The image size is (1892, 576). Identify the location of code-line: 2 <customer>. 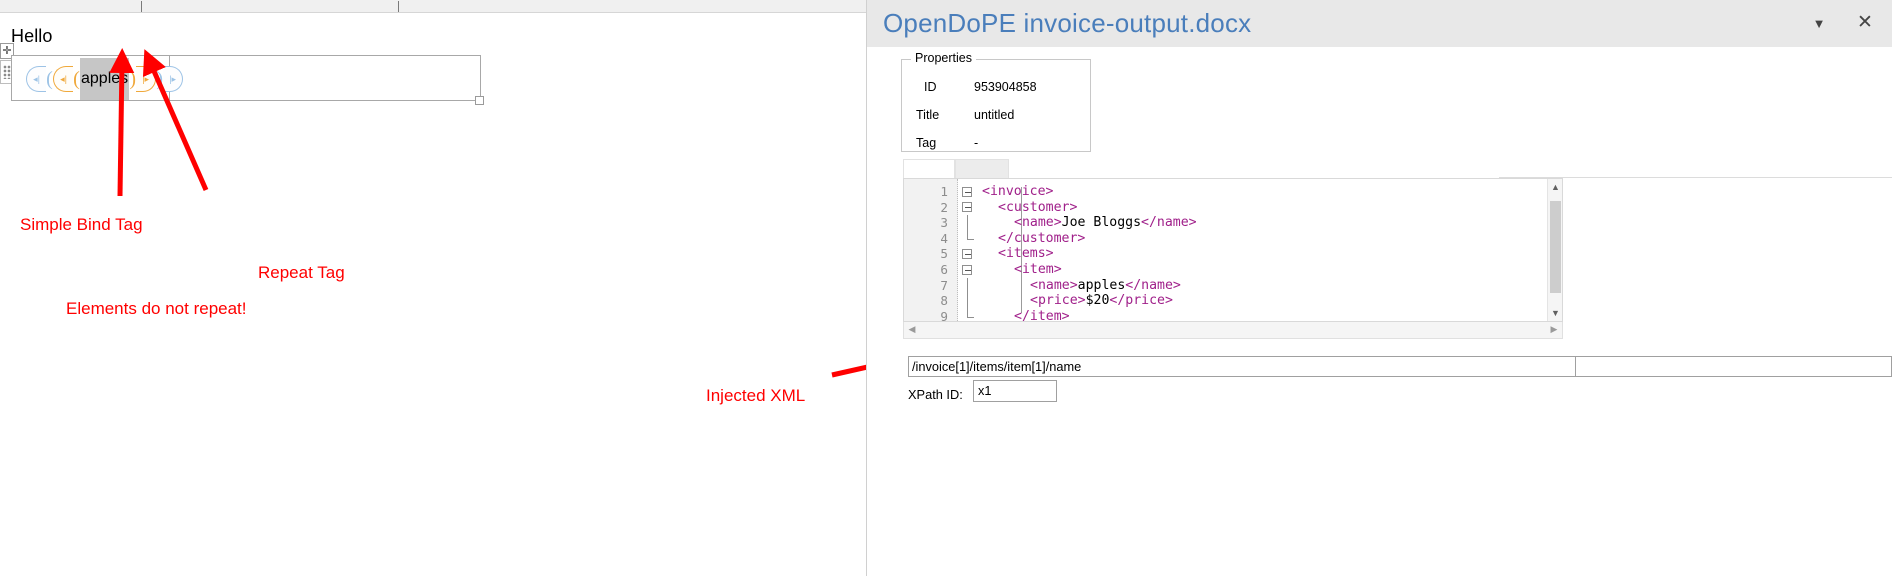
(1233, 208).